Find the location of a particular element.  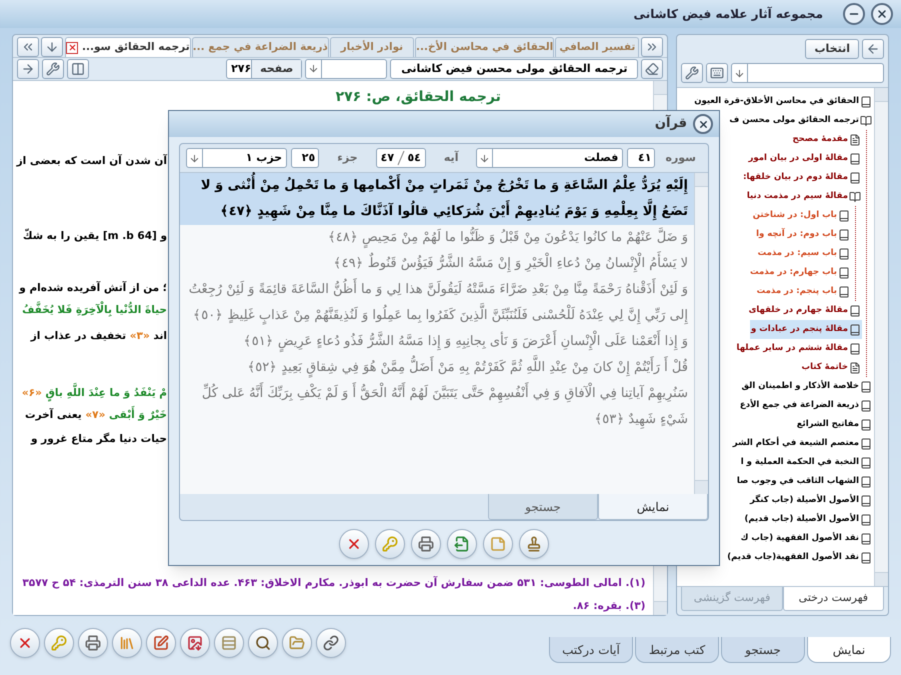

tree-item: مقالهٔ اولى در بيان امور is located at coordinates (804, 158).